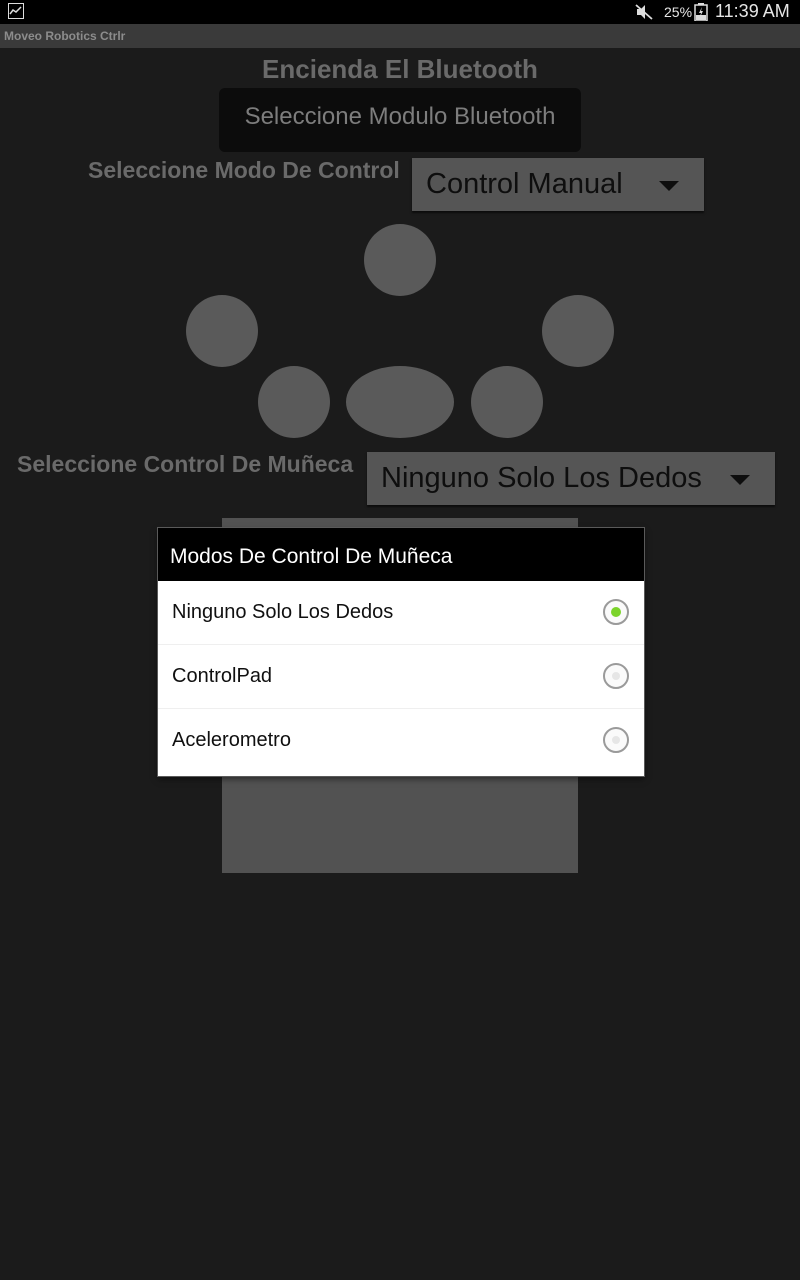  What do you see at coordinates (401, 741) in the screenshot?
I see `option-acelerometro: Acelerometro` at bounding box center [401, 741].